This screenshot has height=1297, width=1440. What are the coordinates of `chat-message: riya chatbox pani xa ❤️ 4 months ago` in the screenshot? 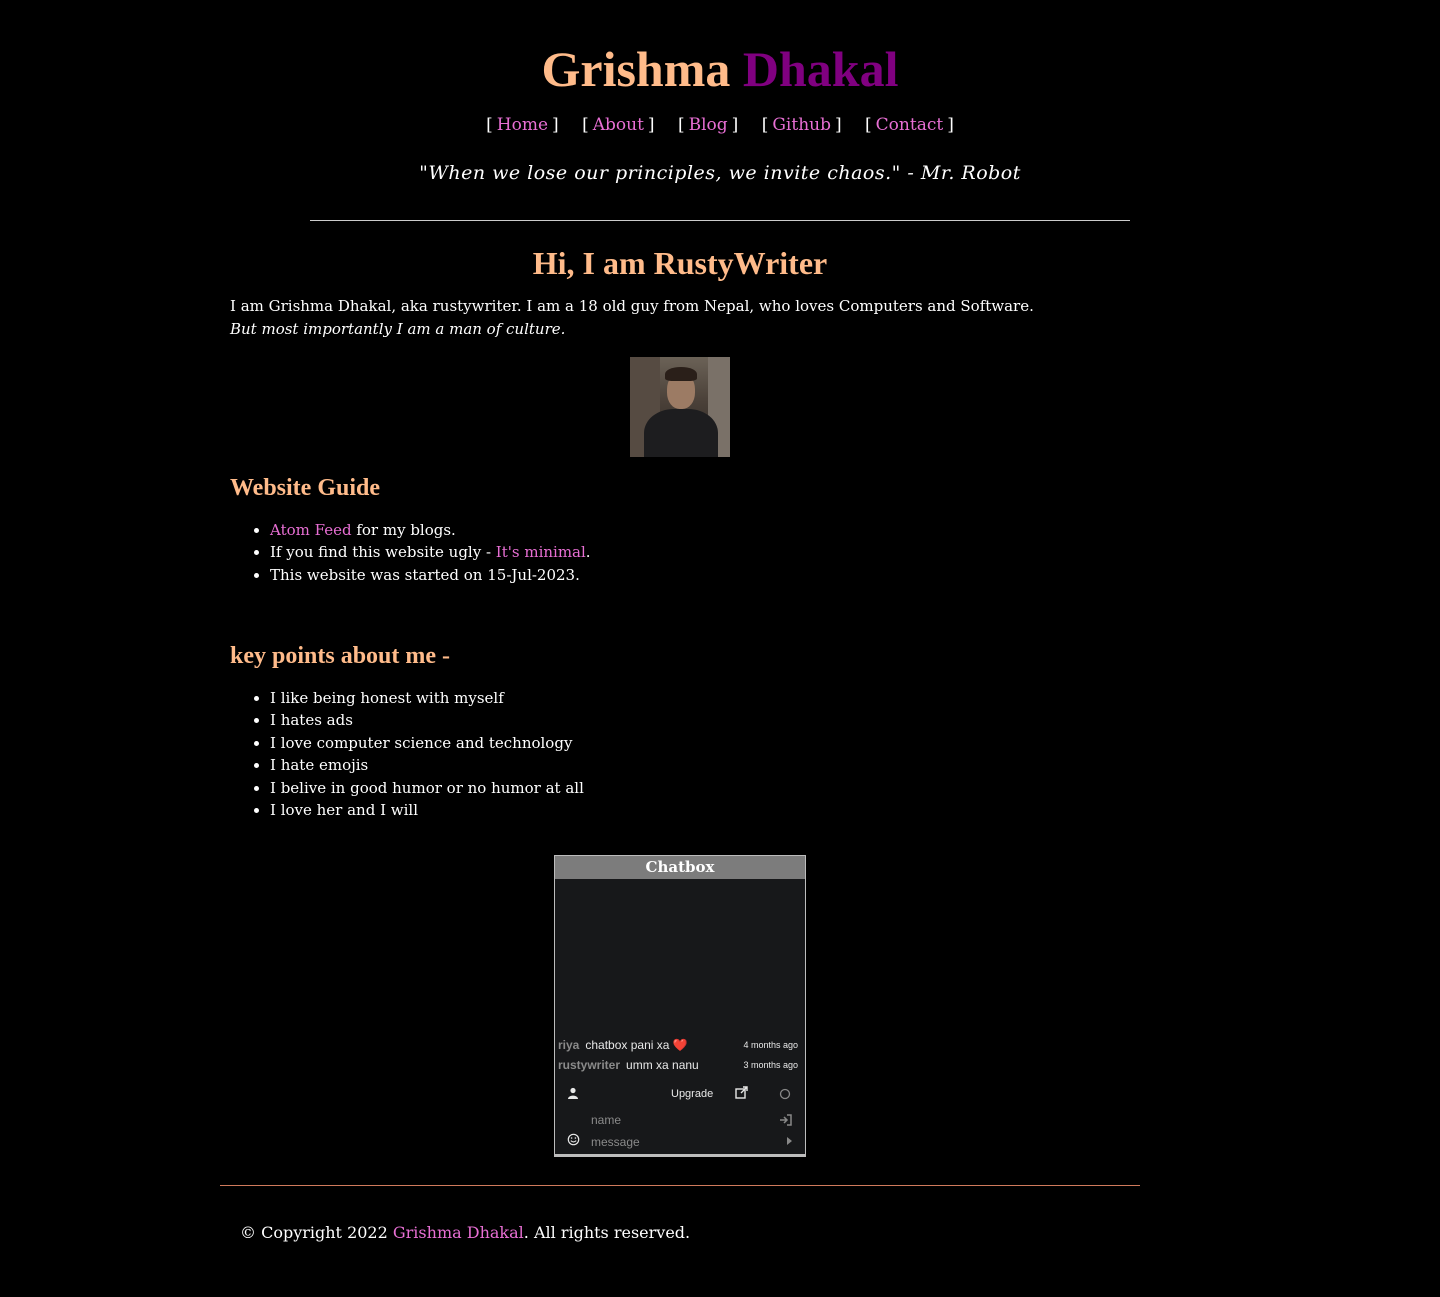 It's located at (678, 1045).